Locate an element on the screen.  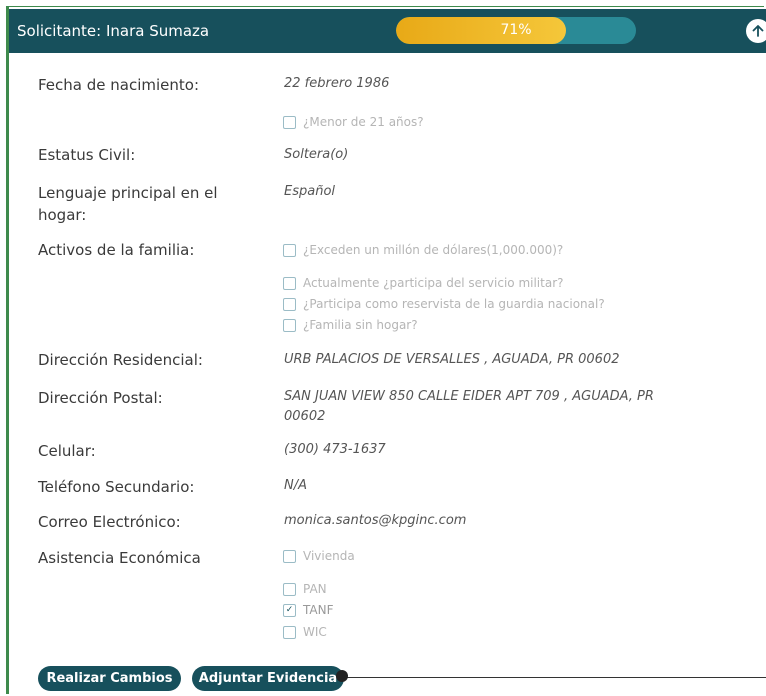
email-value: monica.santos@kpginc.com is located at coordinates (375, 520).